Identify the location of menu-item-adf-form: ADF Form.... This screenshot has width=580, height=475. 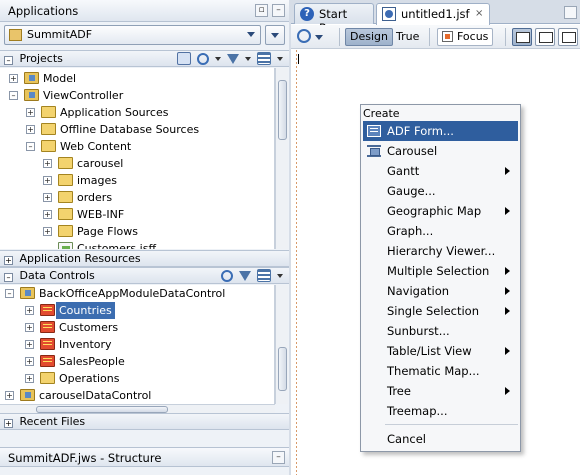
(440, 131).